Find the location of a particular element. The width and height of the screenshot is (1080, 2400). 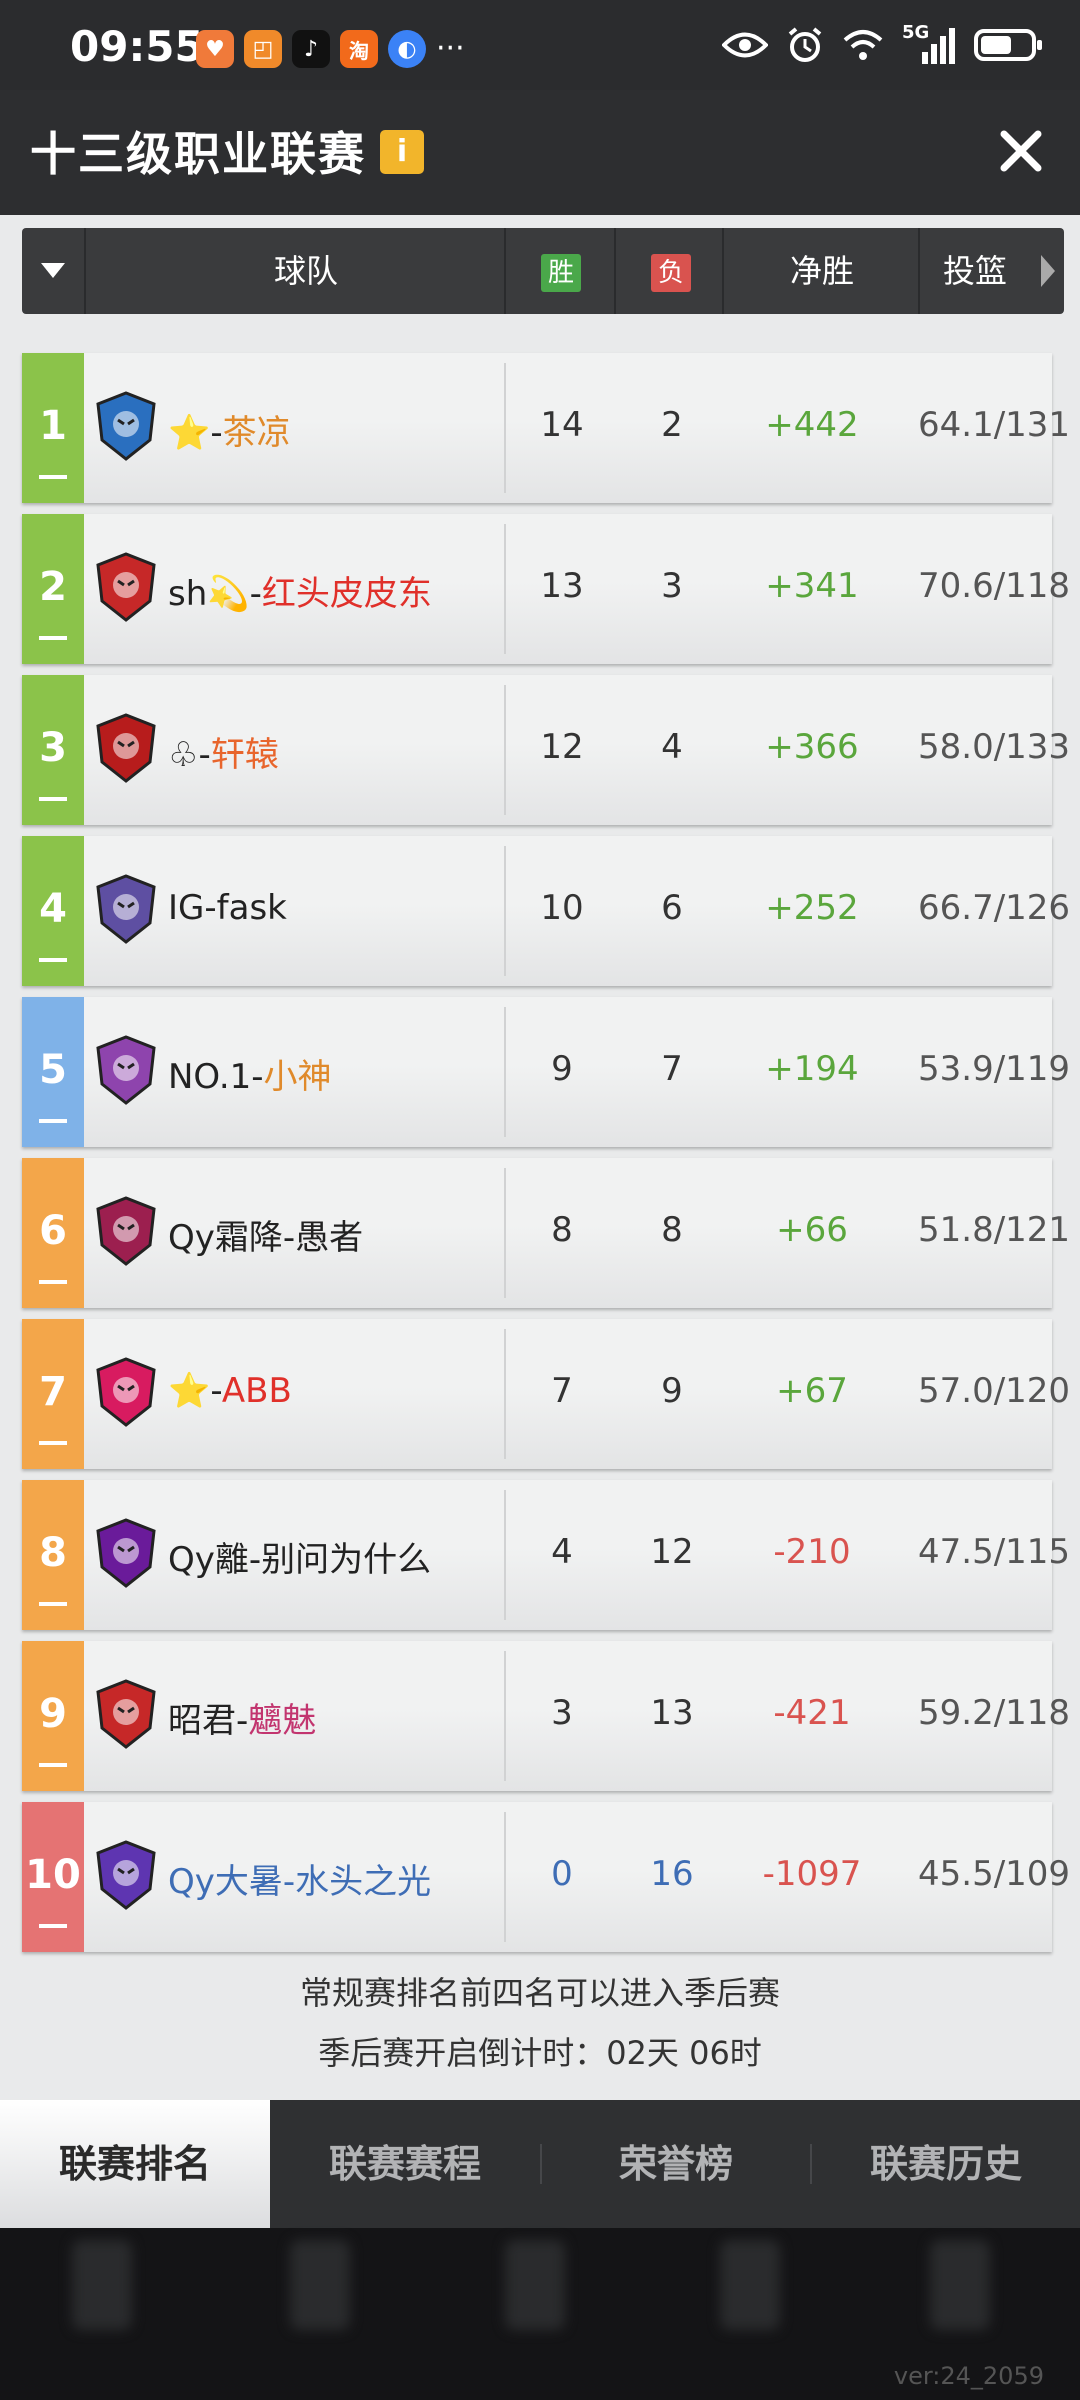

player-name: 轩辕 is located at coordinates (244, 755).